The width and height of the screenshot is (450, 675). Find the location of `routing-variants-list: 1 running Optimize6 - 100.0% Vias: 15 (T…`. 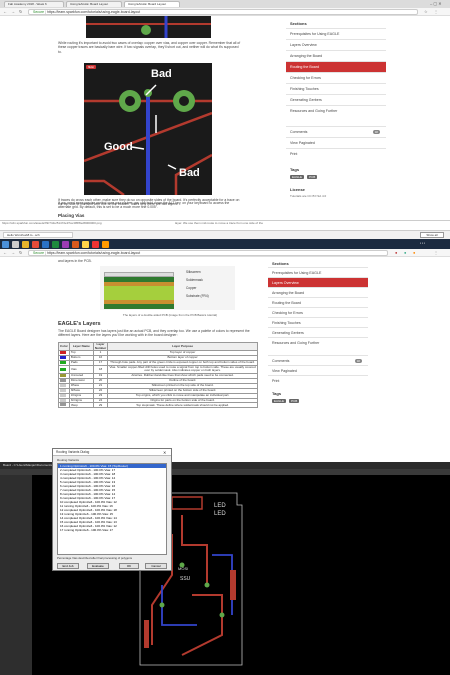

routing-variants-list: 1 running Optimize6 - 100.0% Vias: 15 (T… is located at coordinates (112, 509).